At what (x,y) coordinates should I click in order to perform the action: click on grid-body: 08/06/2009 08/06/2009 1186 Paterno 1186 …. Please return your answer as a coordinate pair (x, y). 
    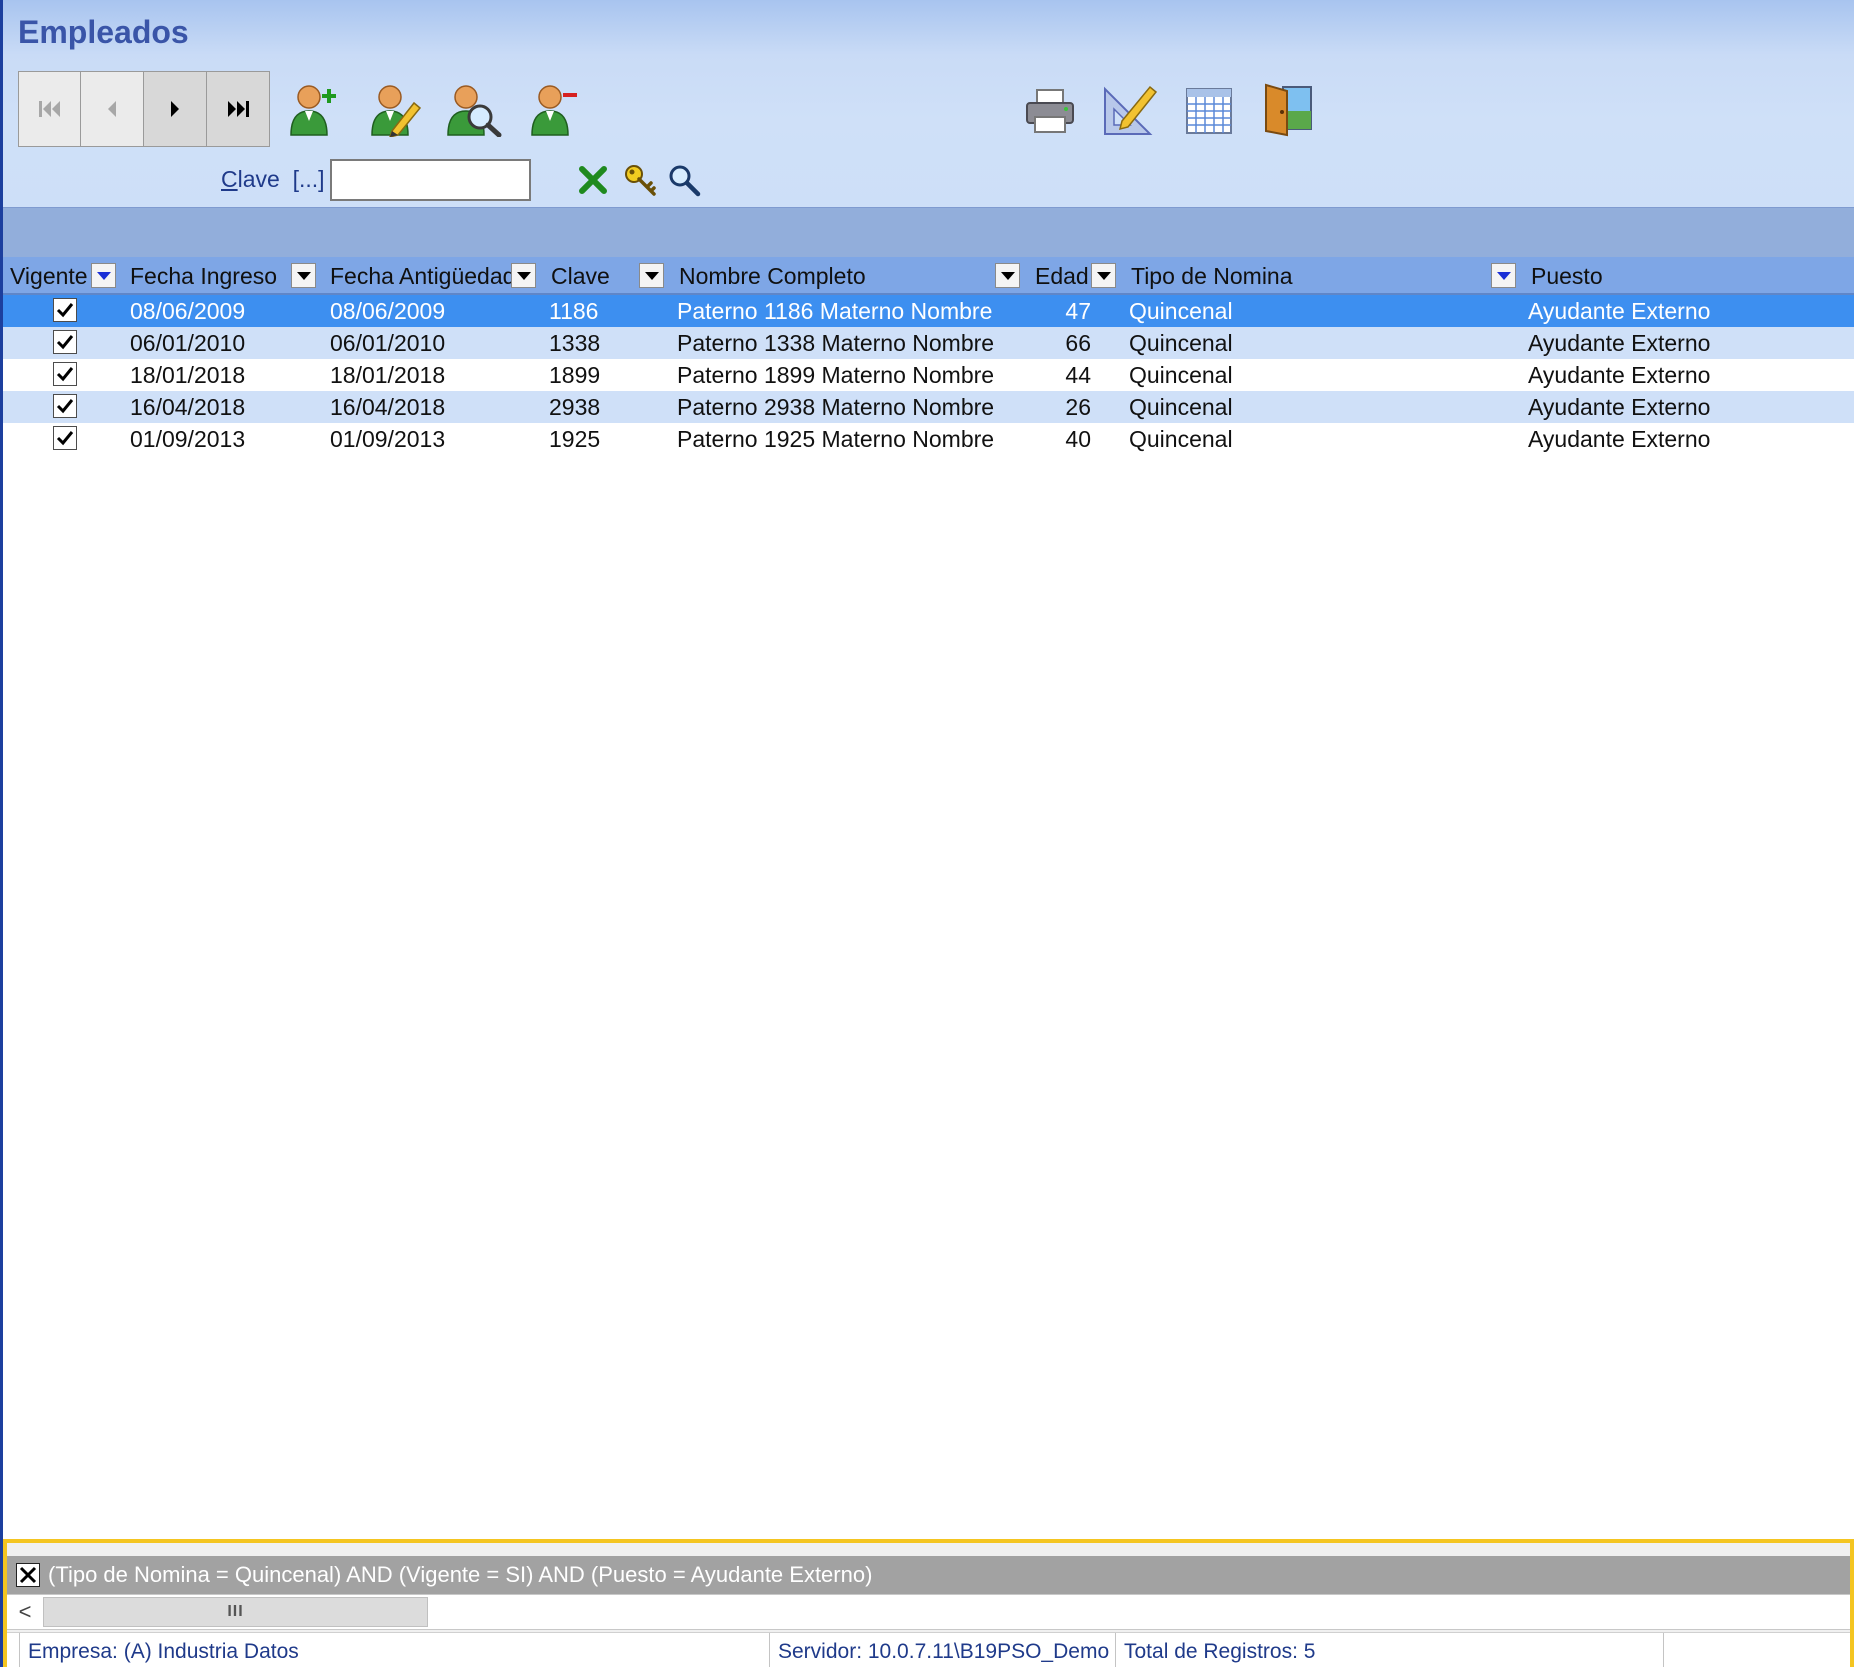
    Looking at the image, I should click on (928, 375).